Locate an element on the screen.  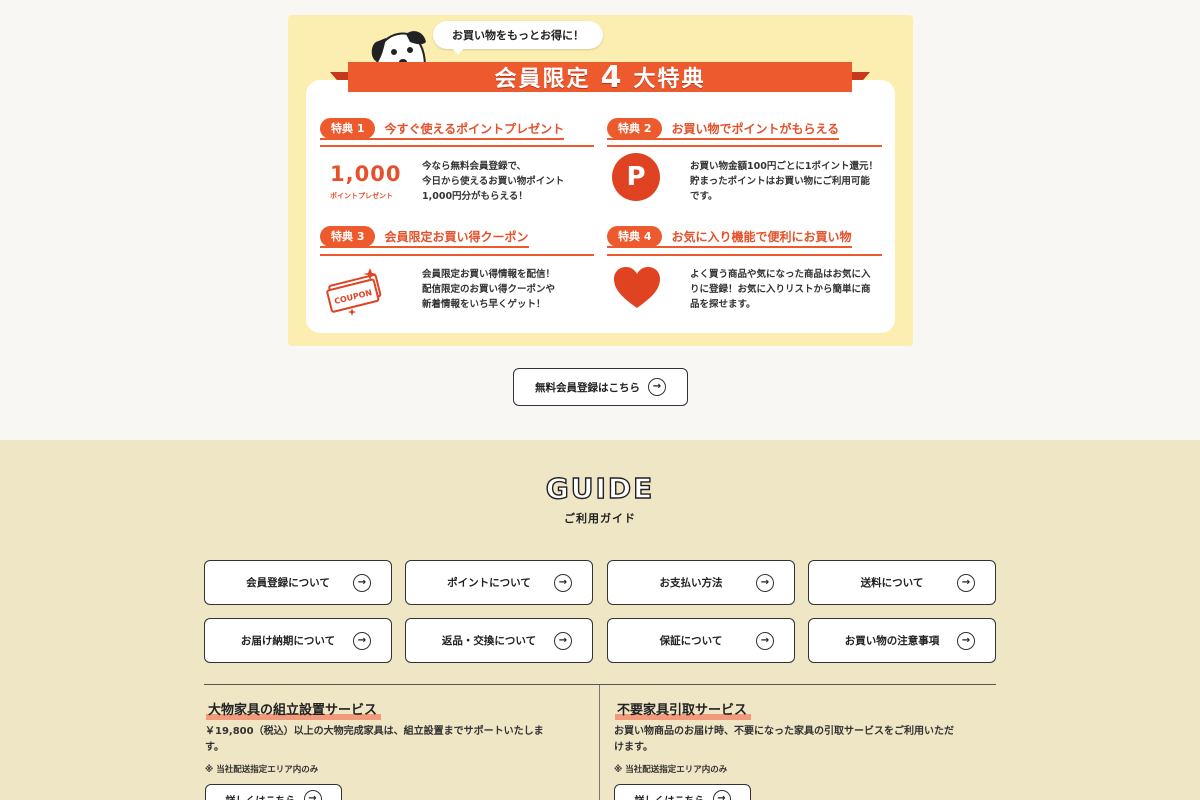
perk-2-text-line: です。 is located at coordinates (704, 196).